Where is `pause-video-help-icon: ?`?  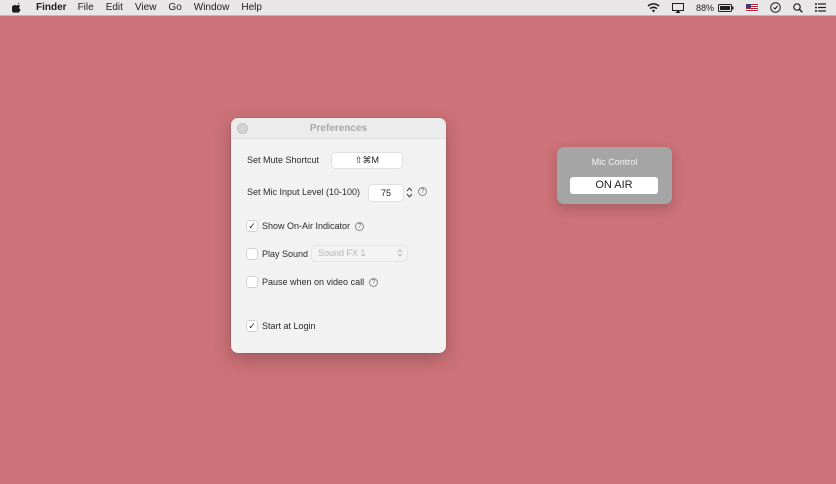 pause-video-help-icon: ? is located at coordinates (374, 282).